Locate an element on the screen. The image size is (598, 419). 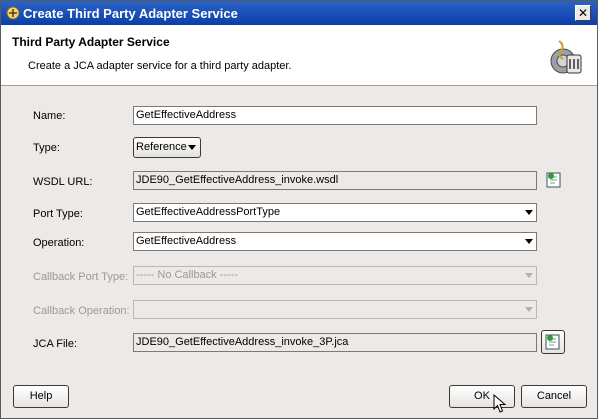
name-value: GetEffectiveAddress is located at coordinates (186, 115).